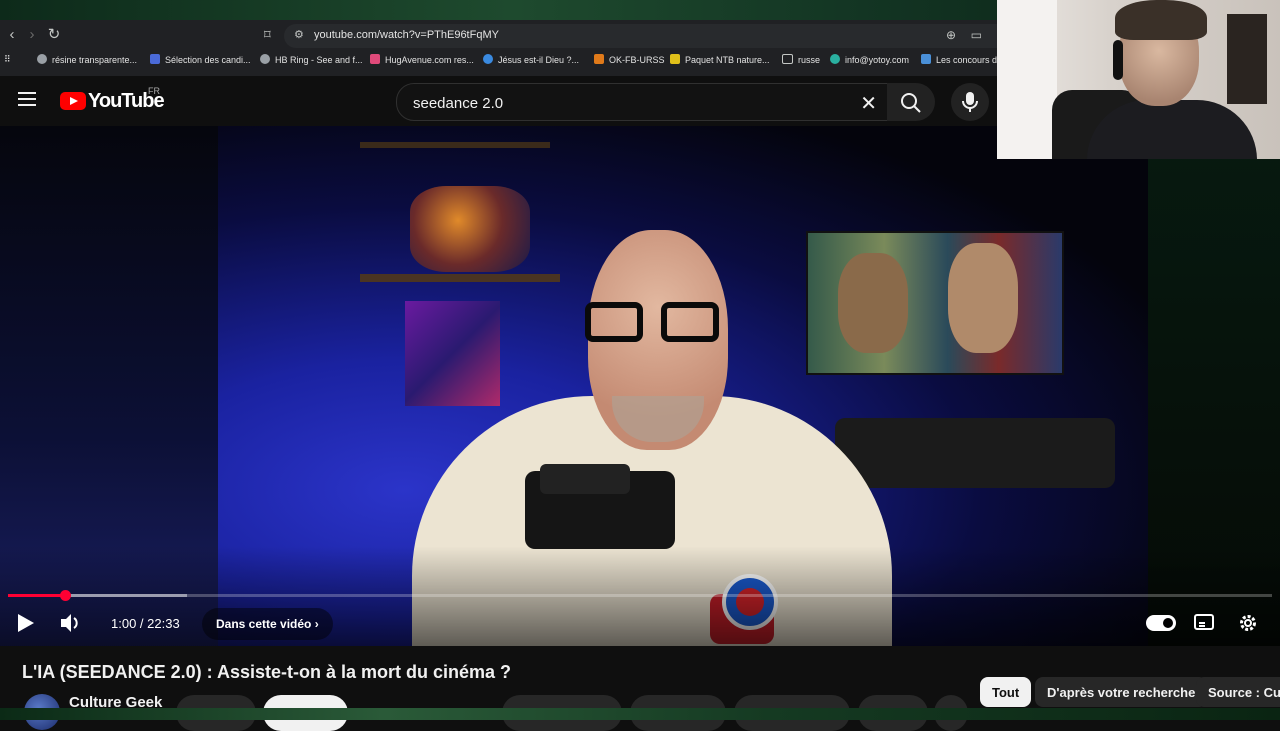 This screenshot has width=1280, height=731. I want to click on search-button, so click(911, 102).